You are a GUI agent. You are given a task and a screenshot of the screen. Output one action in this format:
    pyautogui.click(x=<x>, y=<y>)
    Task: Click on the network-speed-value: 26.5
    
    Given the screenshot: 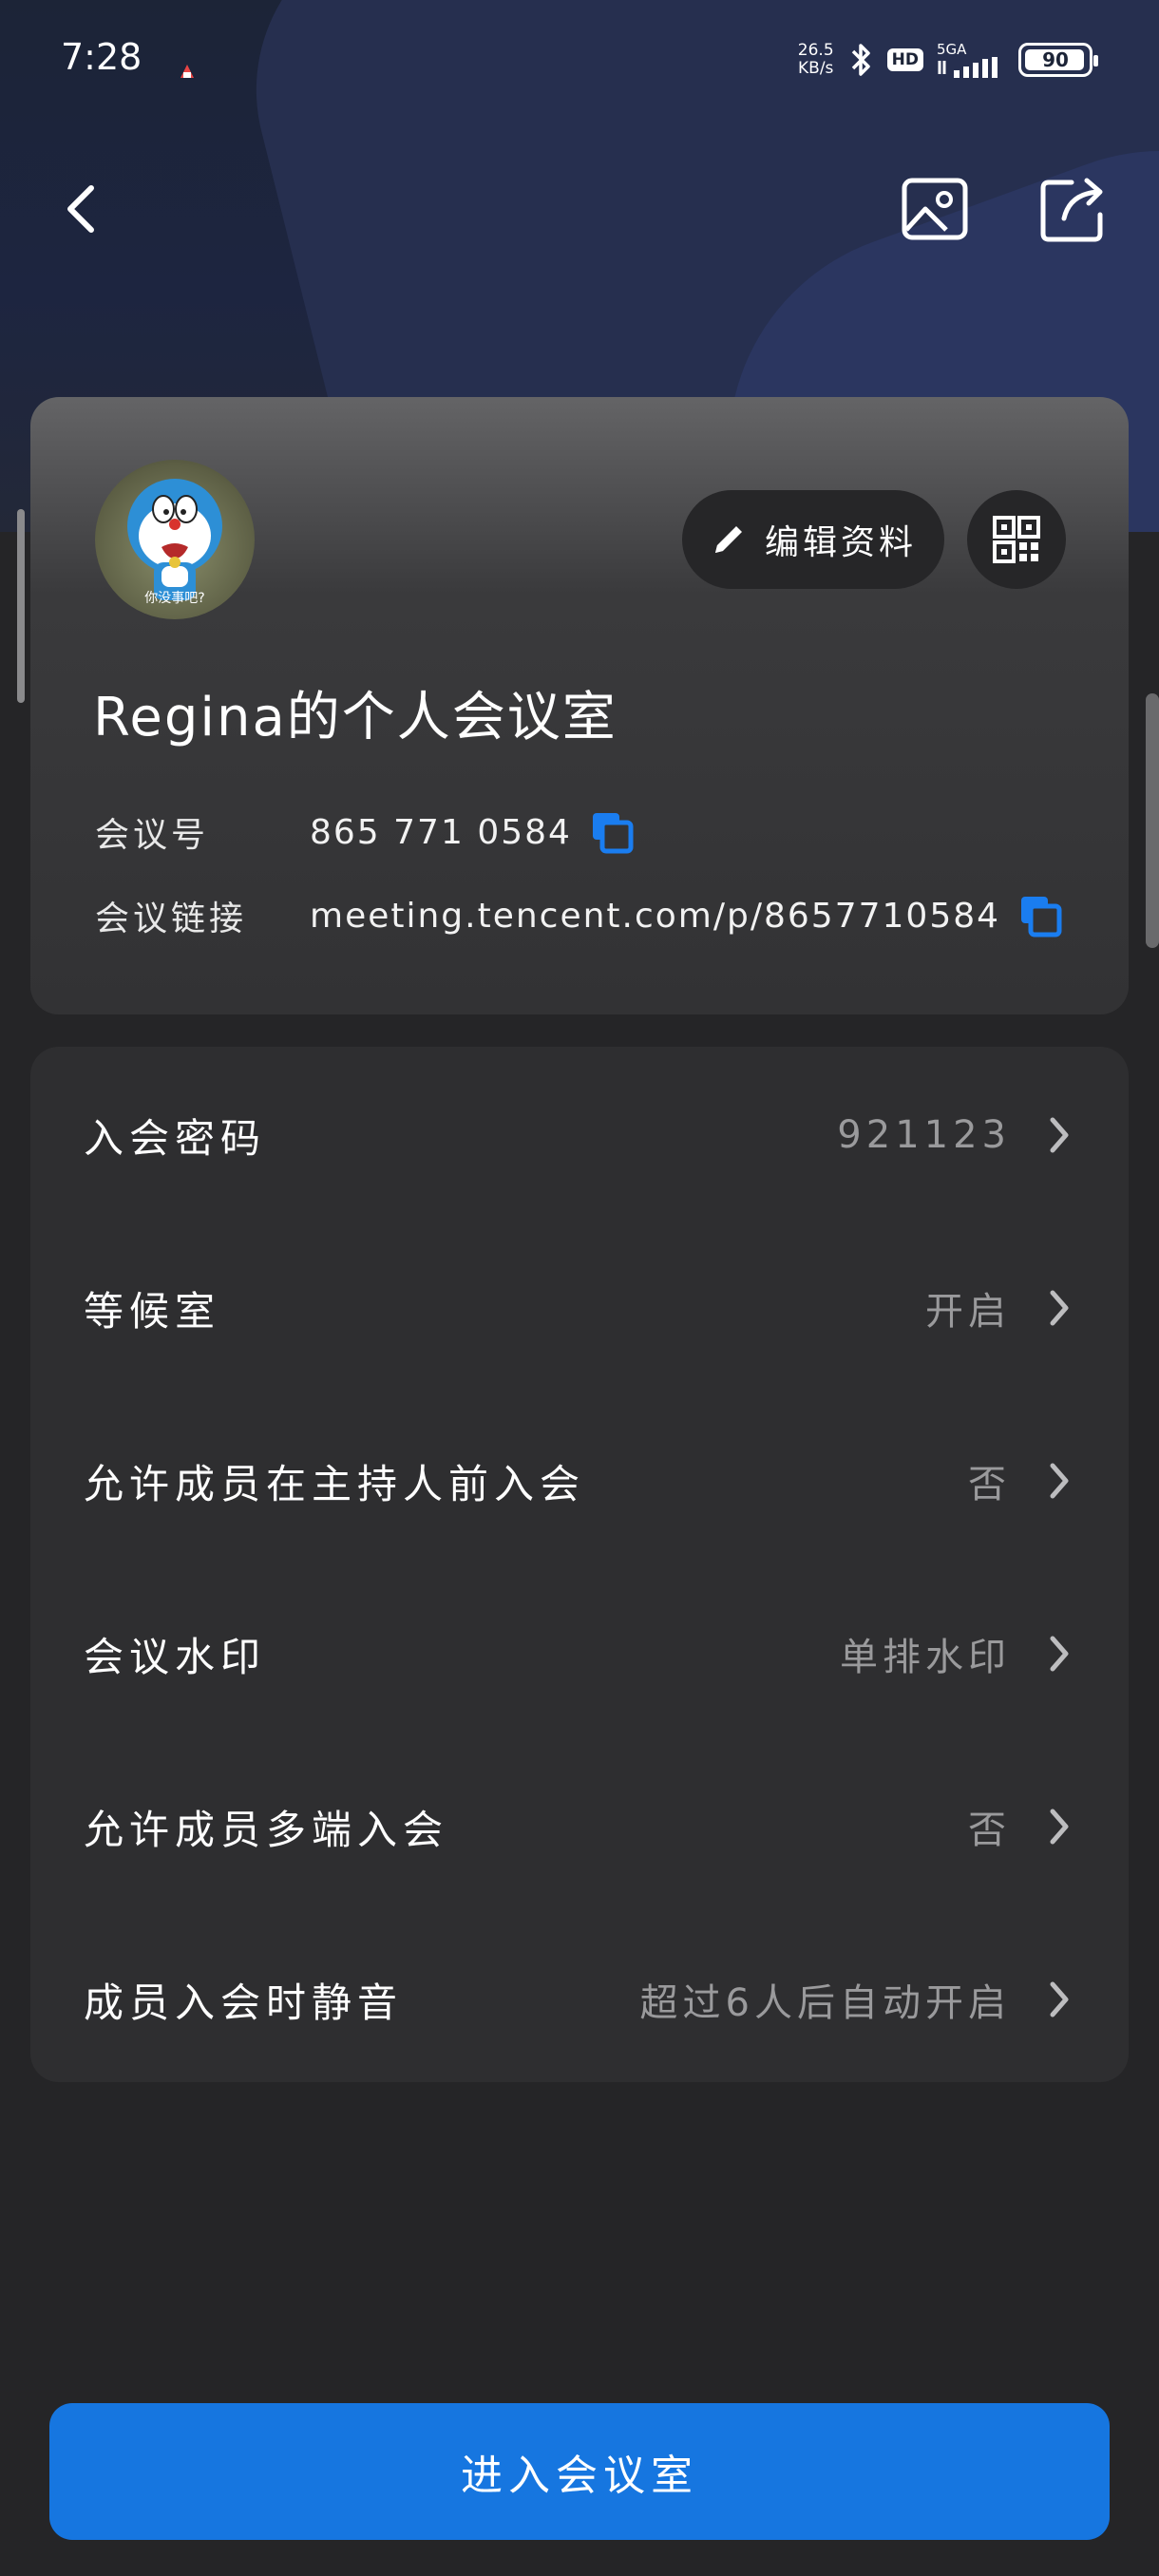 What is the action you would take?
    pyautogui.click(x=815, y=50)
    